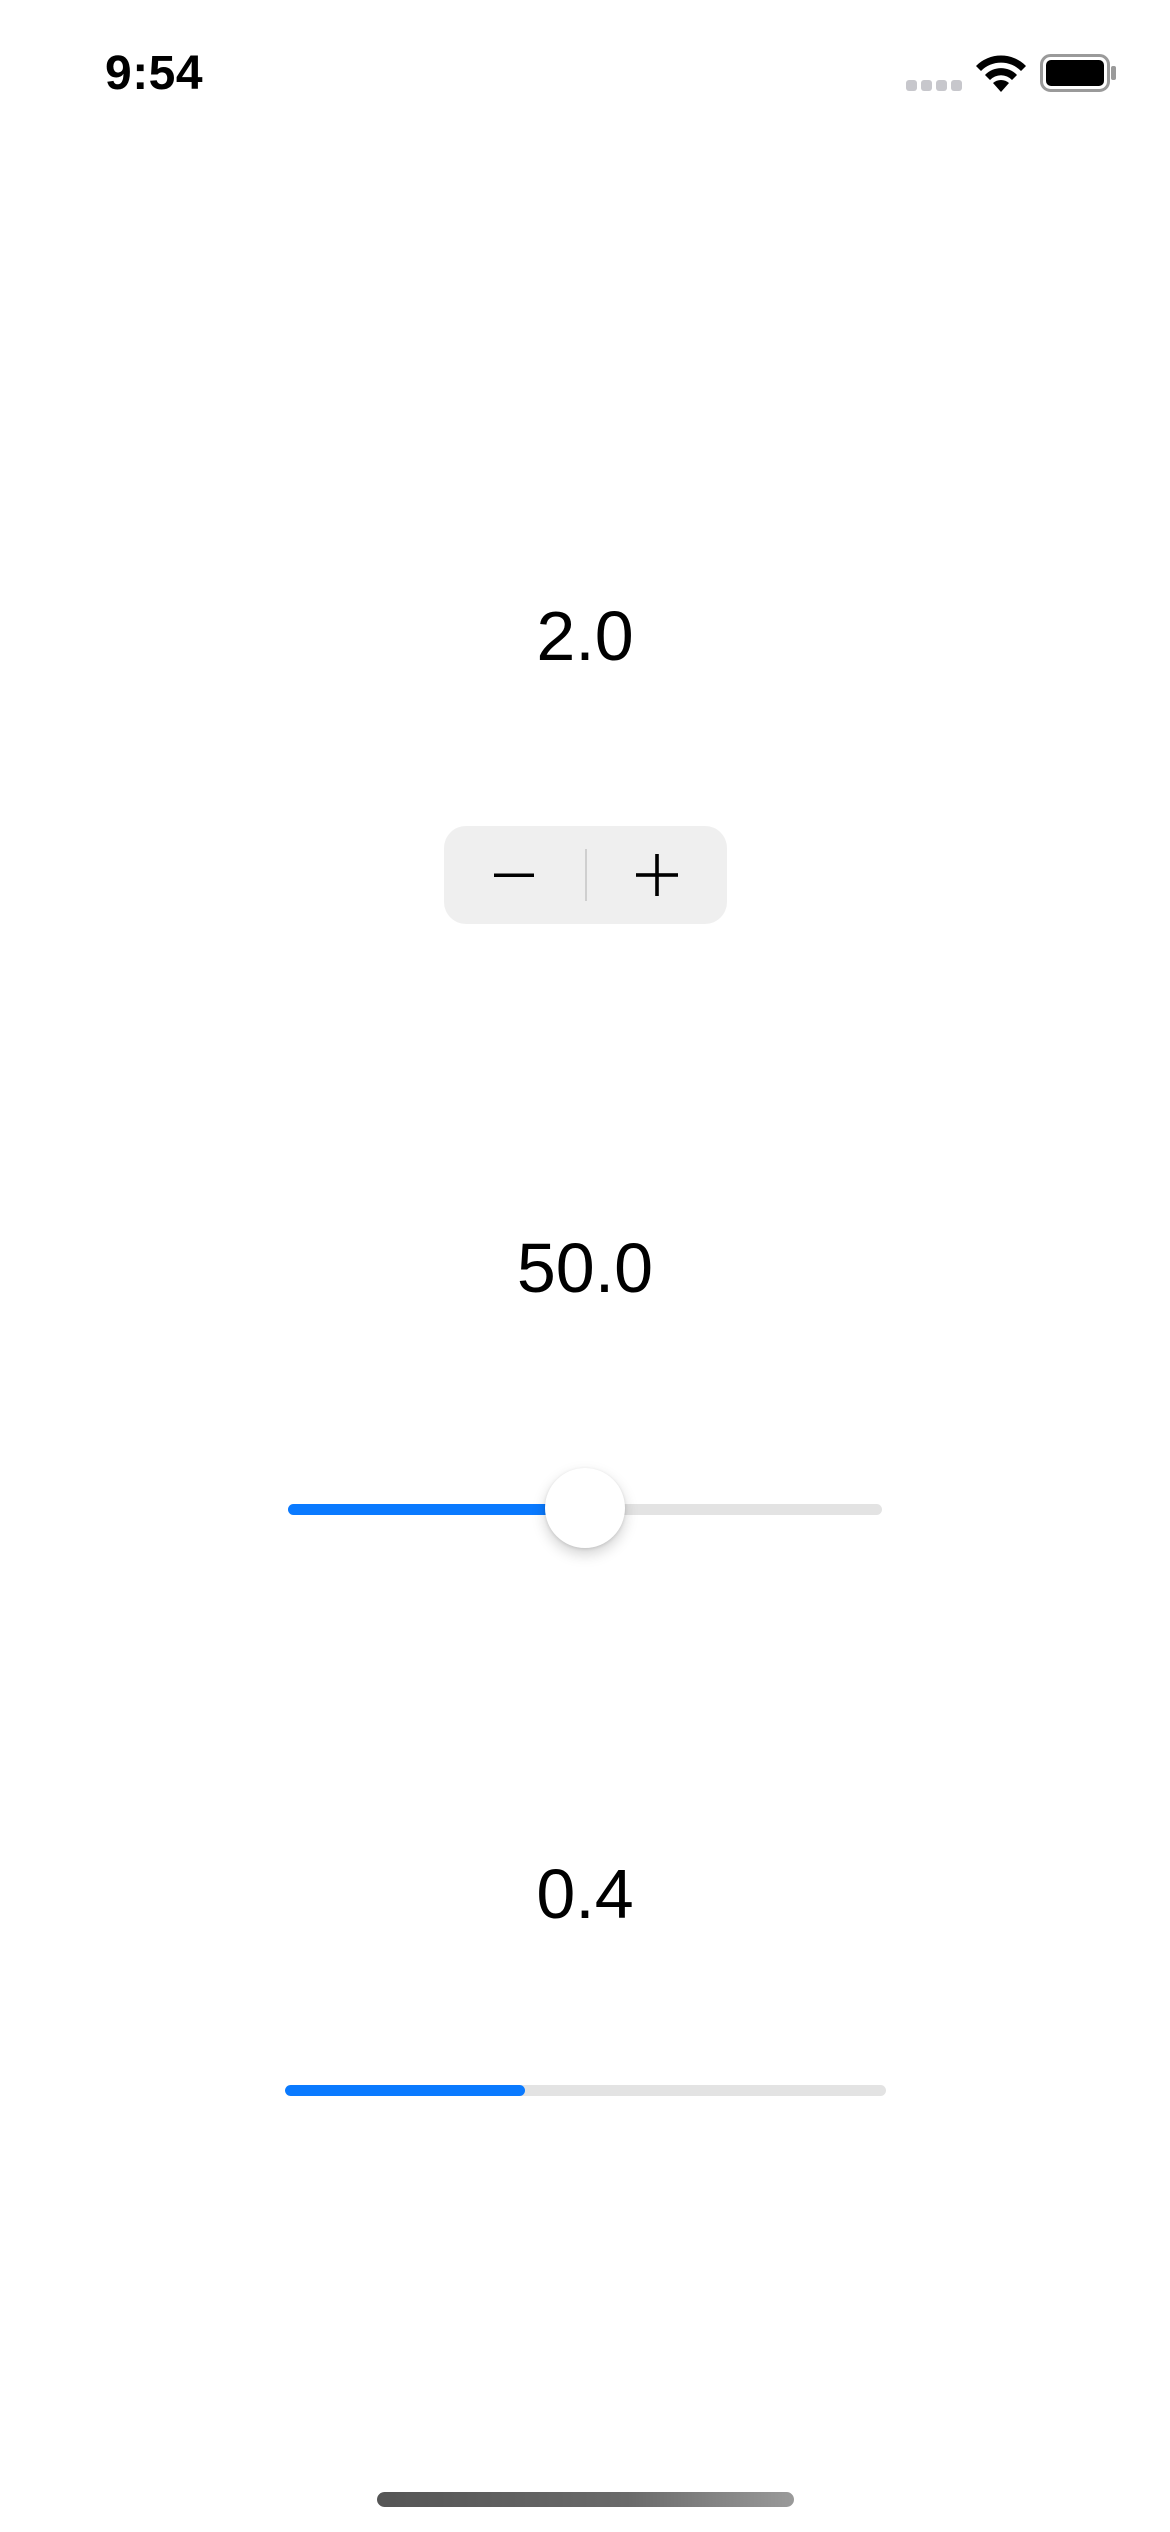 The image size is (1170, 2532). I want to click on value-slider, so click(585, 1508).